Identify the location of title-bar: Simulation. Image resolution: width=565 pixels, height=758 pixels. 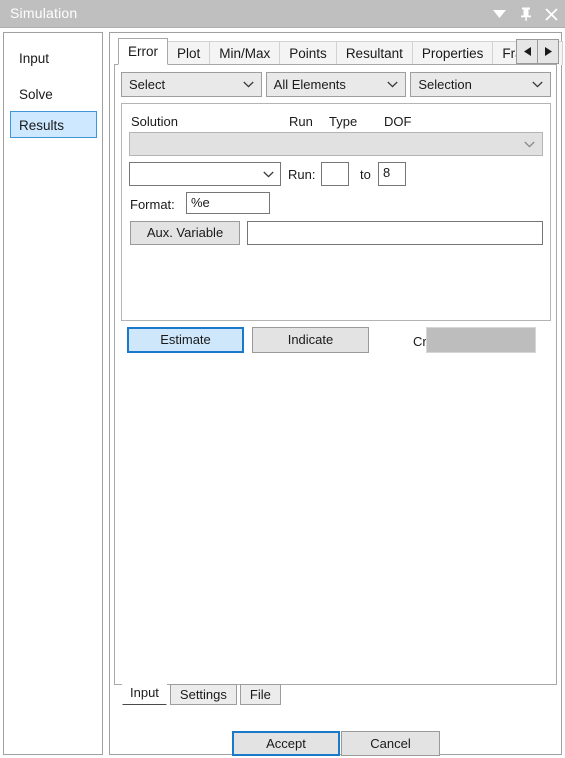
(282, 14).